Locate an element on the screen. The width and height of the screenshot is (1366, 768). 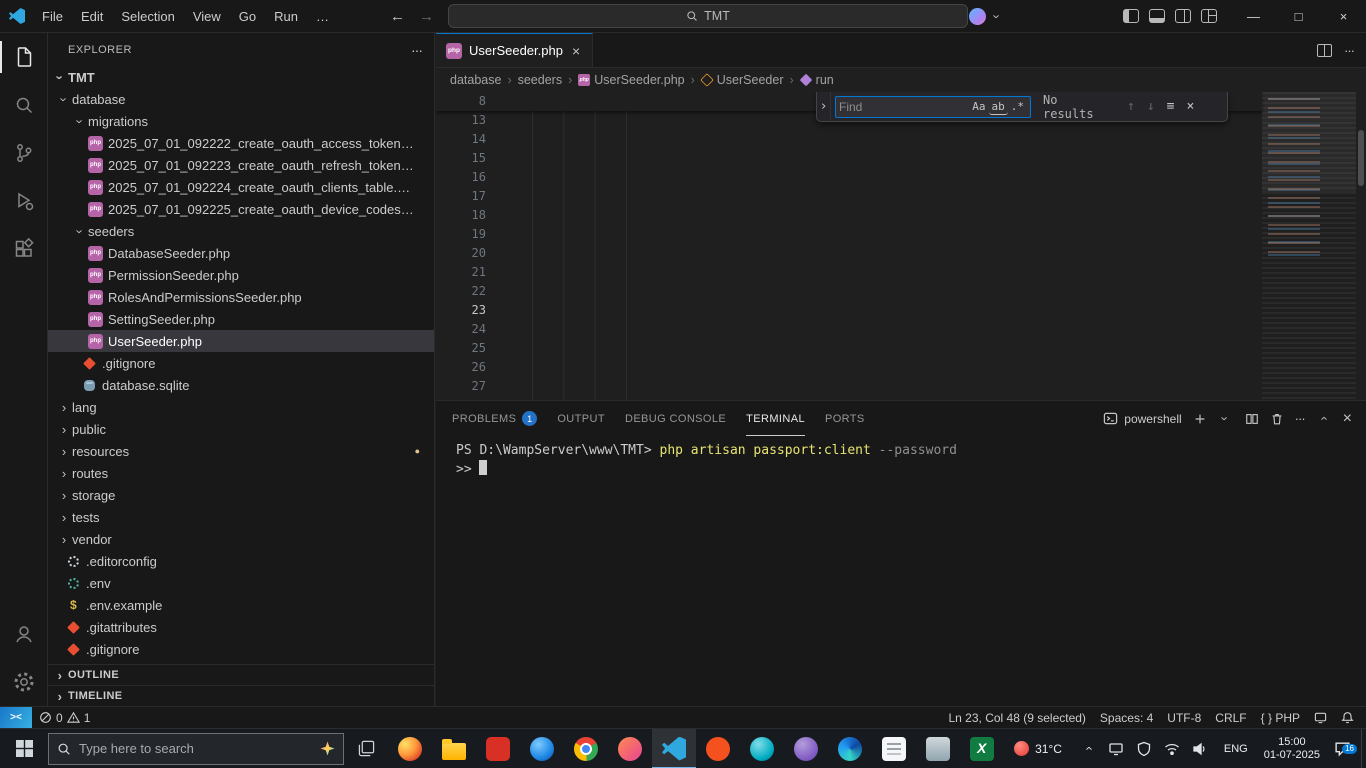
panel-tab: PORTS is located at coordinates (845, 418).